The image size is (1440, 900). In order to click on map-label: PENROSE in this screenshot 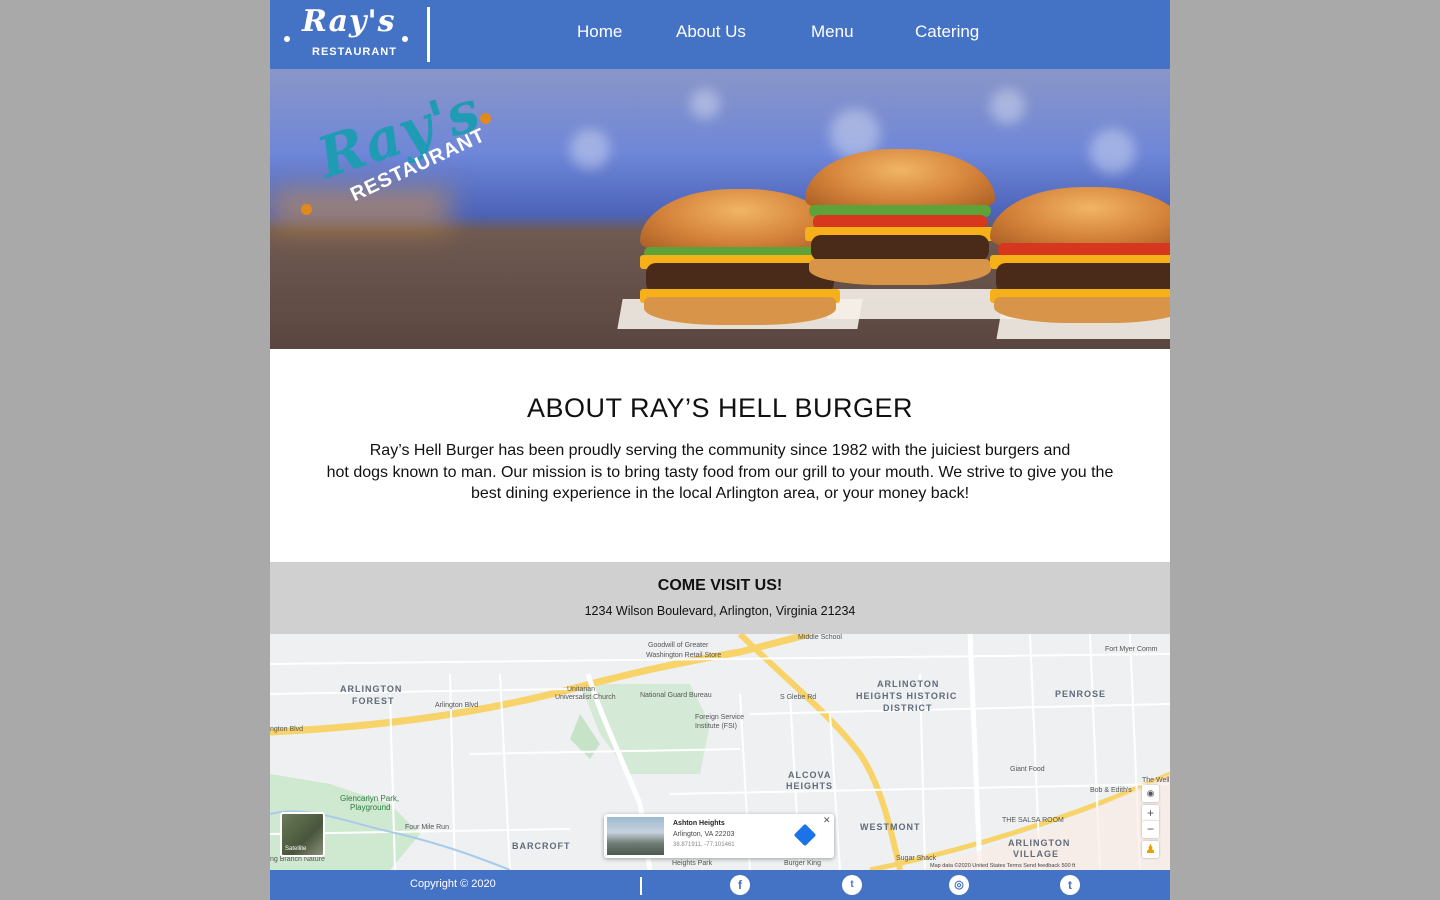, I will do `click(1081, 694)`.